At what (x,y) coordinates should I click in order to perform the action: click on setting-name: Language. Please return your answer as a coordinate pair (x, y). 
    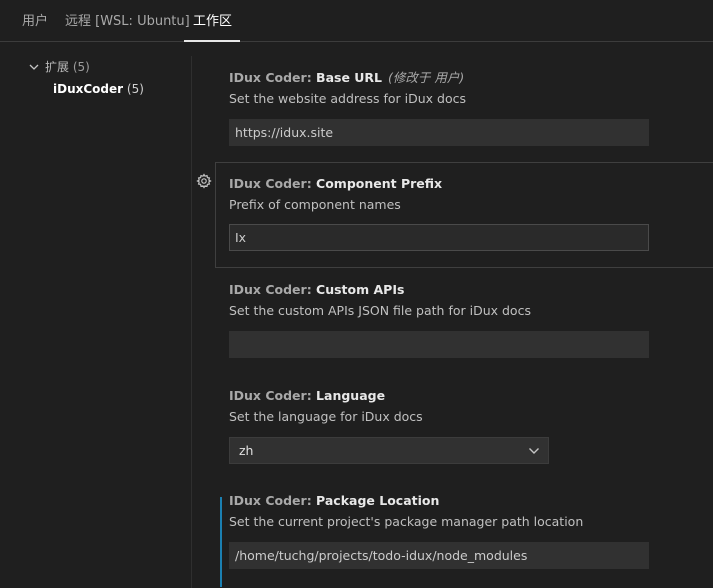
    Looking at the image, I should click on (351, 395).